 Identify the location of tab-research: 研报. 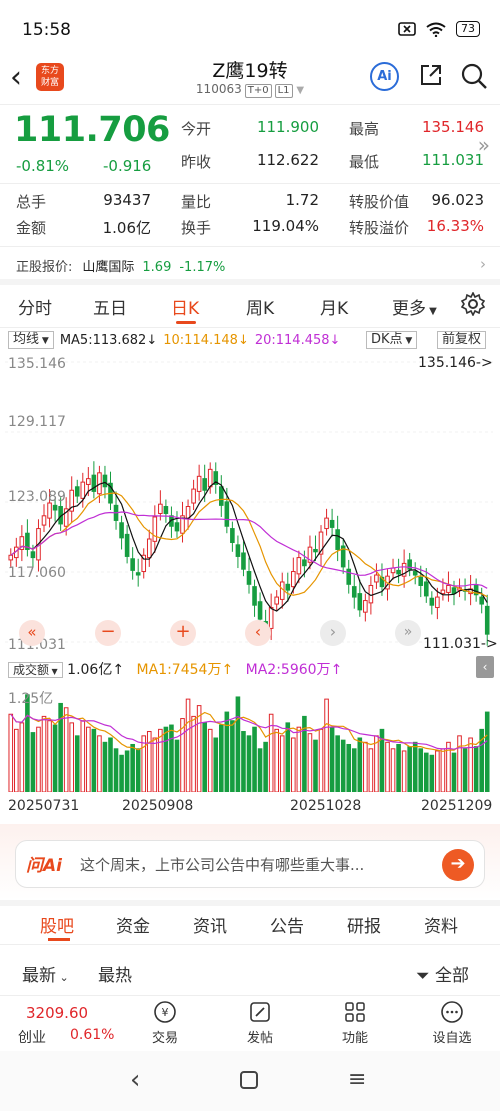
(364, 924).